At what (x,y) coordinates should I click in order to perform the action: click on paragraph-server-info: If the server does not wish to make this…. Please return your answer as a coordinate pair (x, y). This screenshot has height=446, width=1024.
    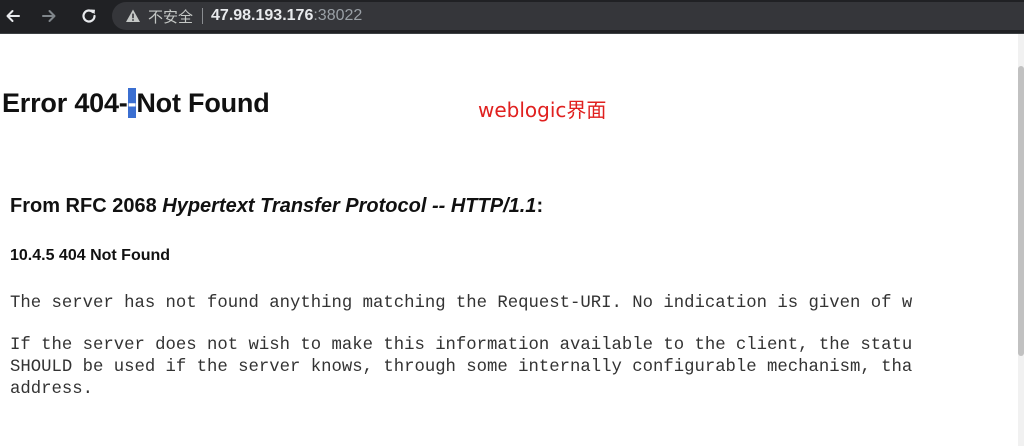
    Looking at the image, I should click on (515, 368).